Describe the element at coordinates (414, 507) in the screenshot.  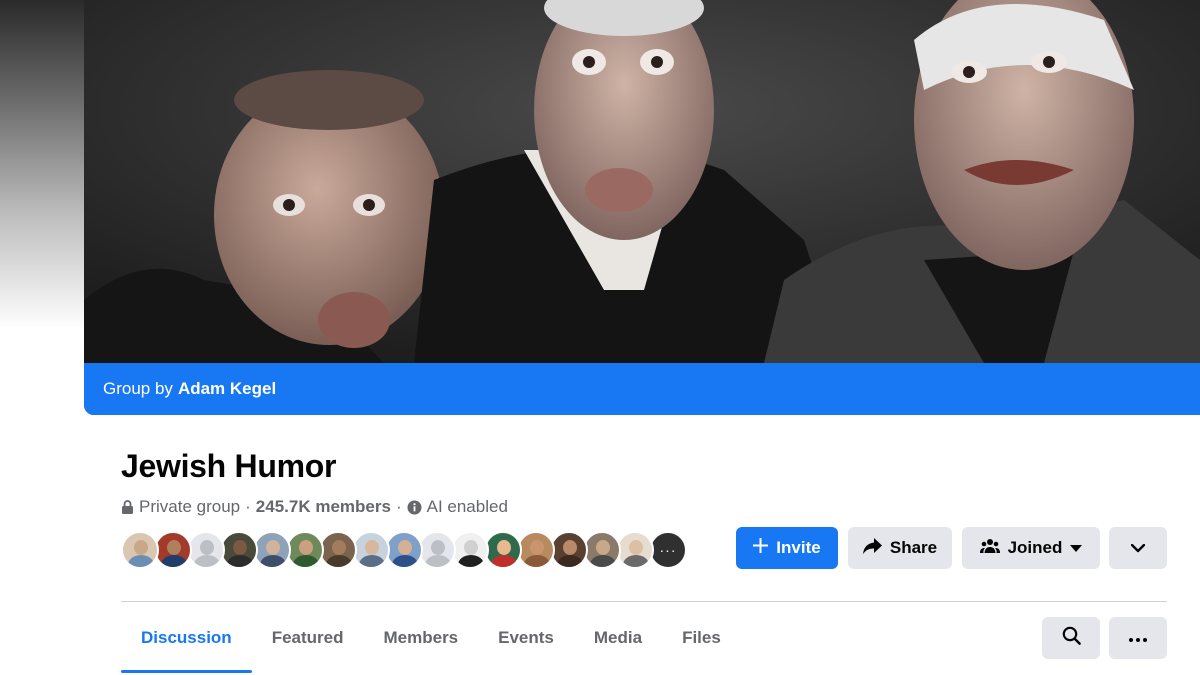
I see `info-icon` at that location.